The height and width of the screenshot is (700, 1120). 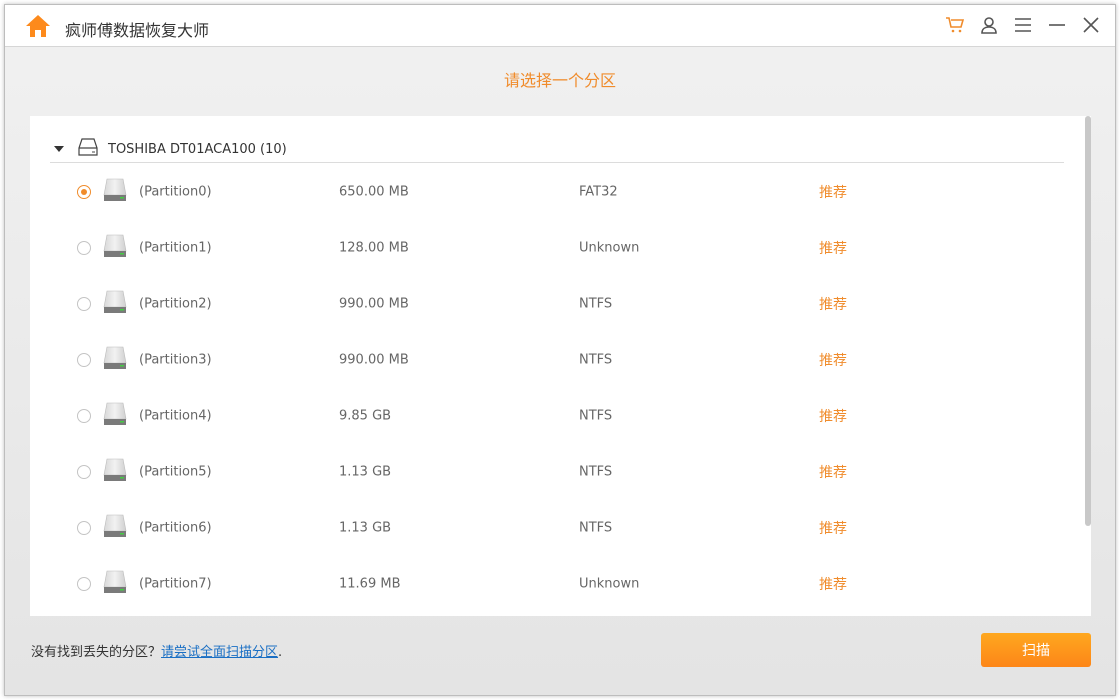 What do you see at coordinates (280, 652) in the screenshot?
I see `footer-suffix: .` at bounding box center [280, 652].